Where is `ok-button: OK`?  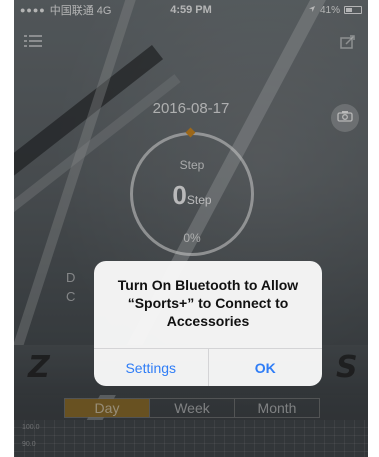
ok-button: OK is located at coordinates (265, 367).